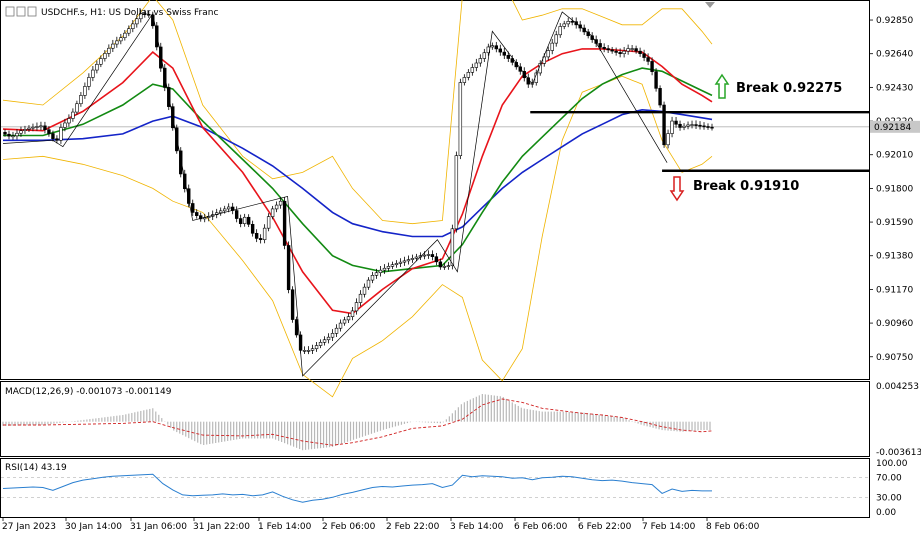 Image resolution: width=921 pixels, height=536 pixels. What do you see at coordinates (669, 527) in the screenshot?
I see `time-tick-label: 7 Feb 14:00` at bounding box center [669, 527].